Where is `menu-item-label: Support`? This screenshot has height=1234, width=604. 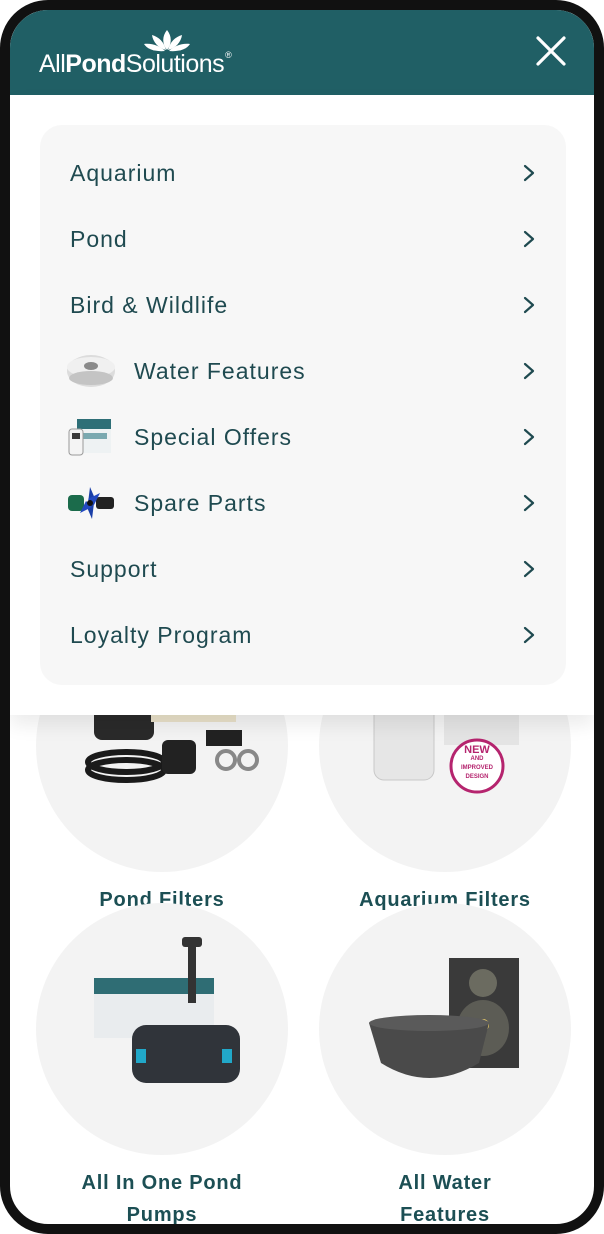 menu-item-label: Support is located at coordinates (114, 568).